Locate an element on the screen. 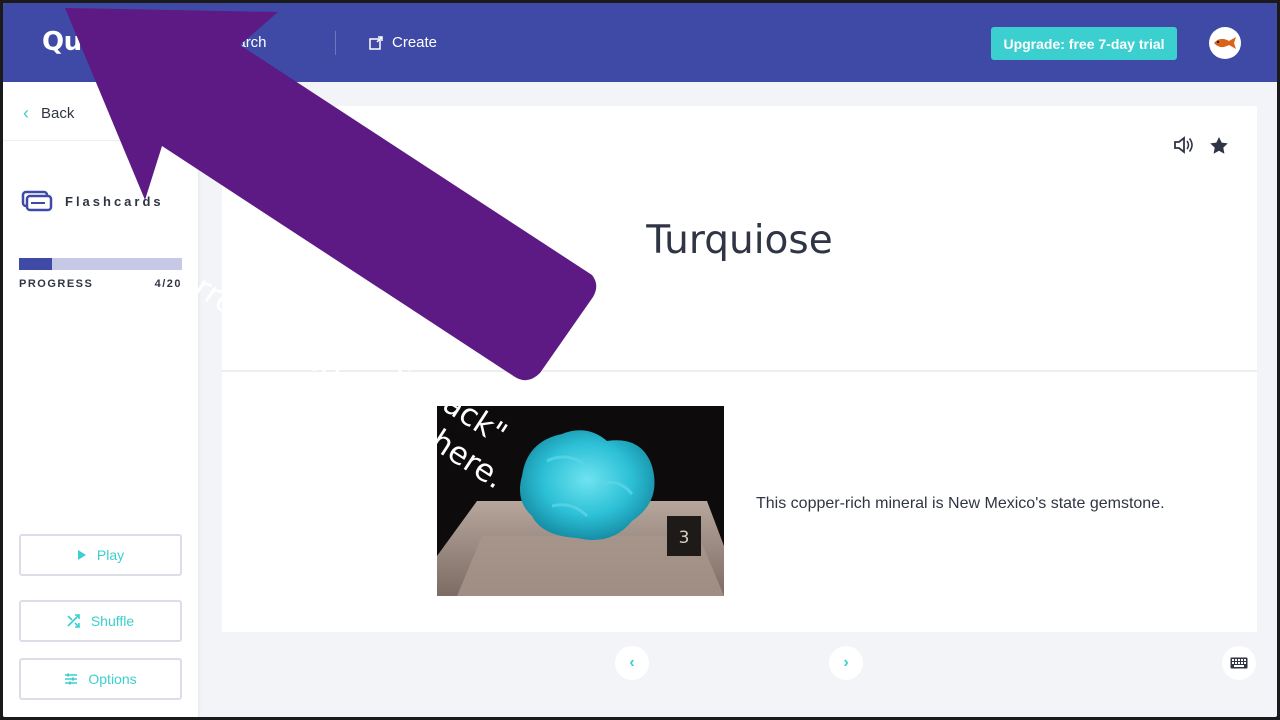 The image size is (1280, 720). user-avatar is located at coordinates (1225, 43).